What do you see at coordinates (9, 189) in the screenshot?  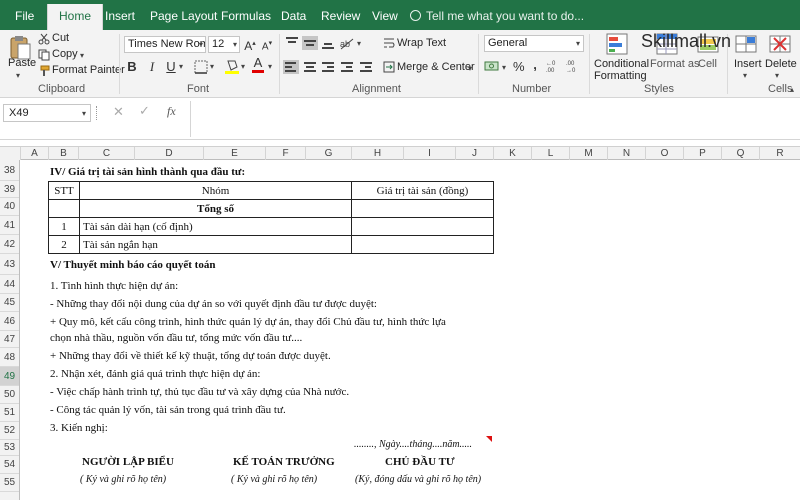 I see `row-header: 39` at bounding box center [9, 189].